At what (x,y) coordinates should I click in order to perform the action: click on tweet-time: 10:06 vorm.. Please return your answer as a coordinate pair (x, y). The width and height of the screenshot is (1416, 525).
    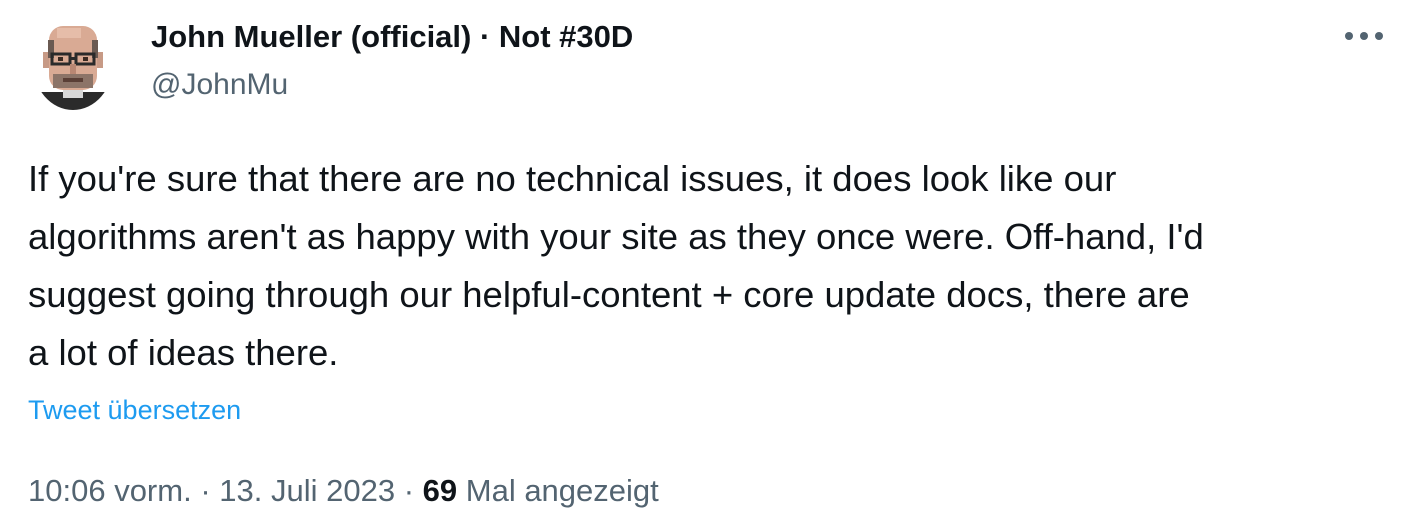
    Looking at the image, I should click on (110, 490).